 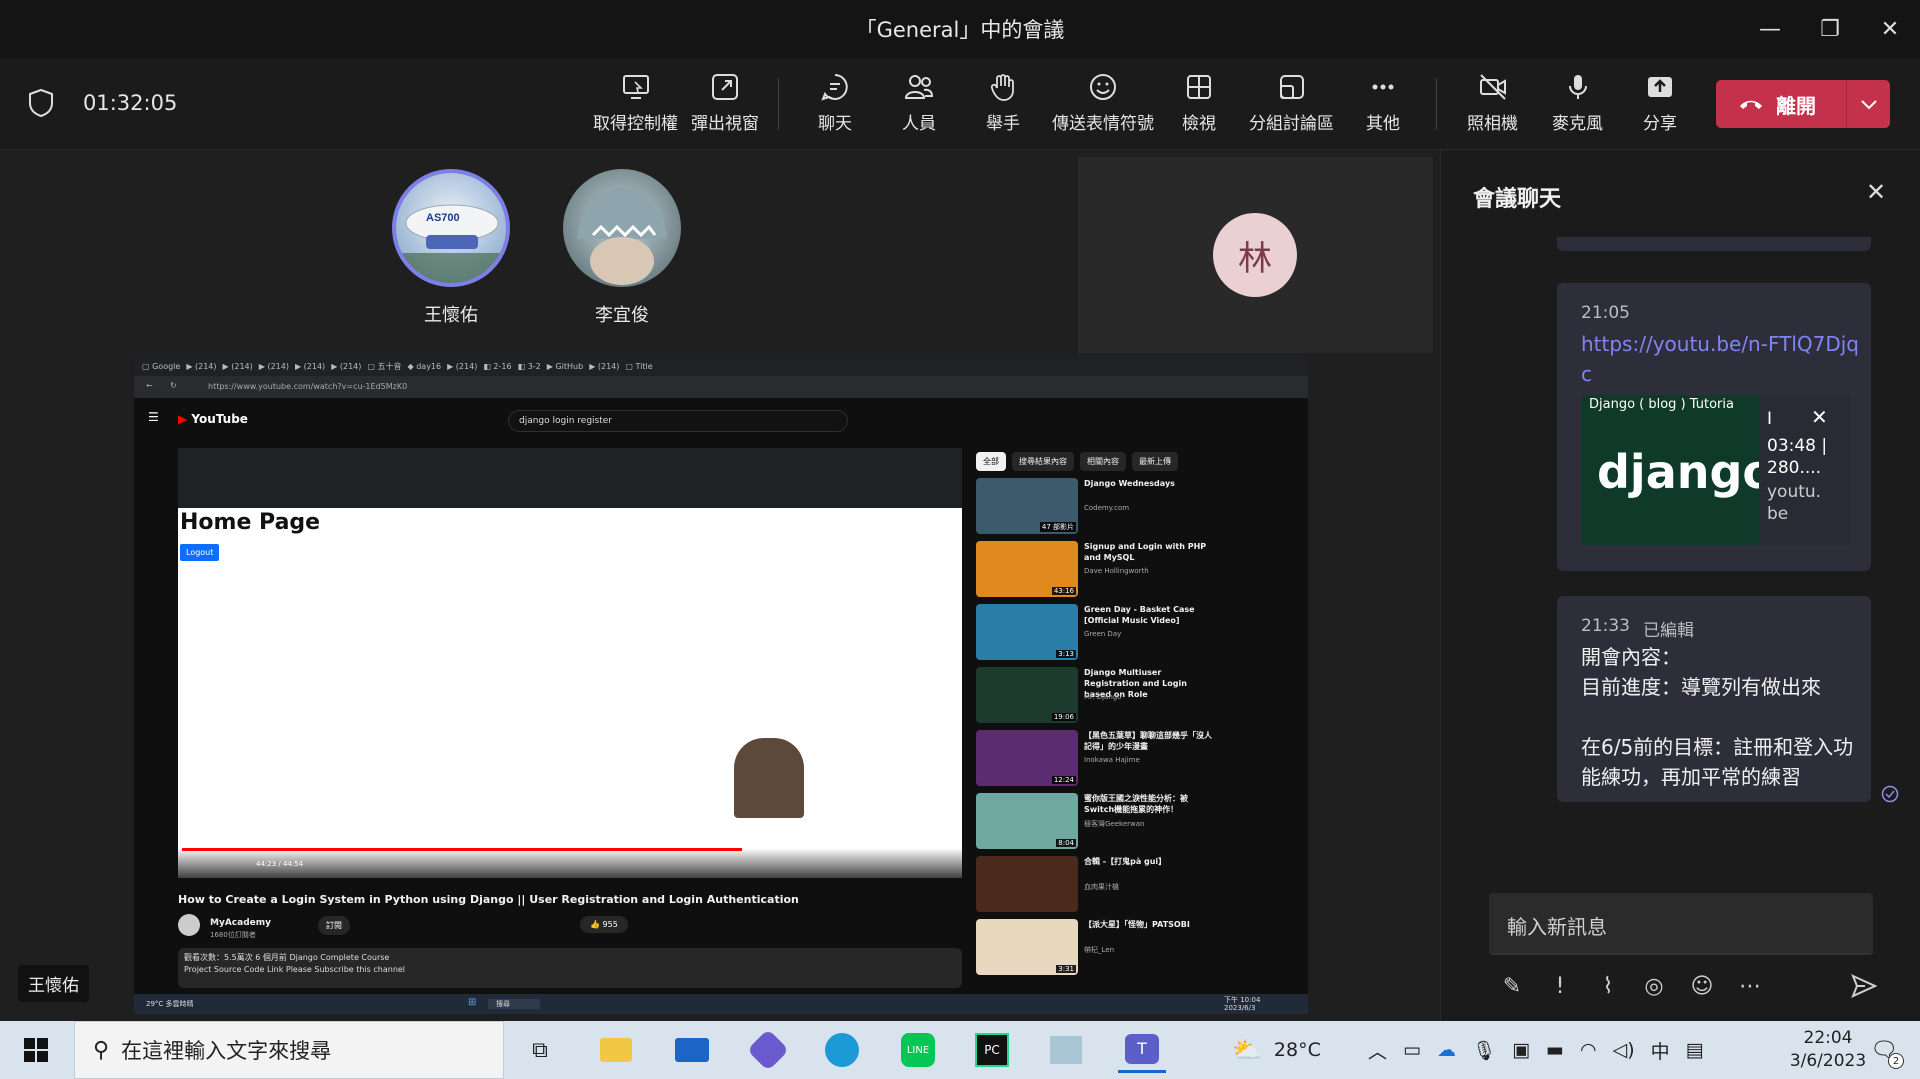 What do you see at coordinates (289, 1050) in the screenshot?
I see `taskbar-search-box: ⚲ 在這裡輸入文字來搜尋` at bounding box center [289, 1050].